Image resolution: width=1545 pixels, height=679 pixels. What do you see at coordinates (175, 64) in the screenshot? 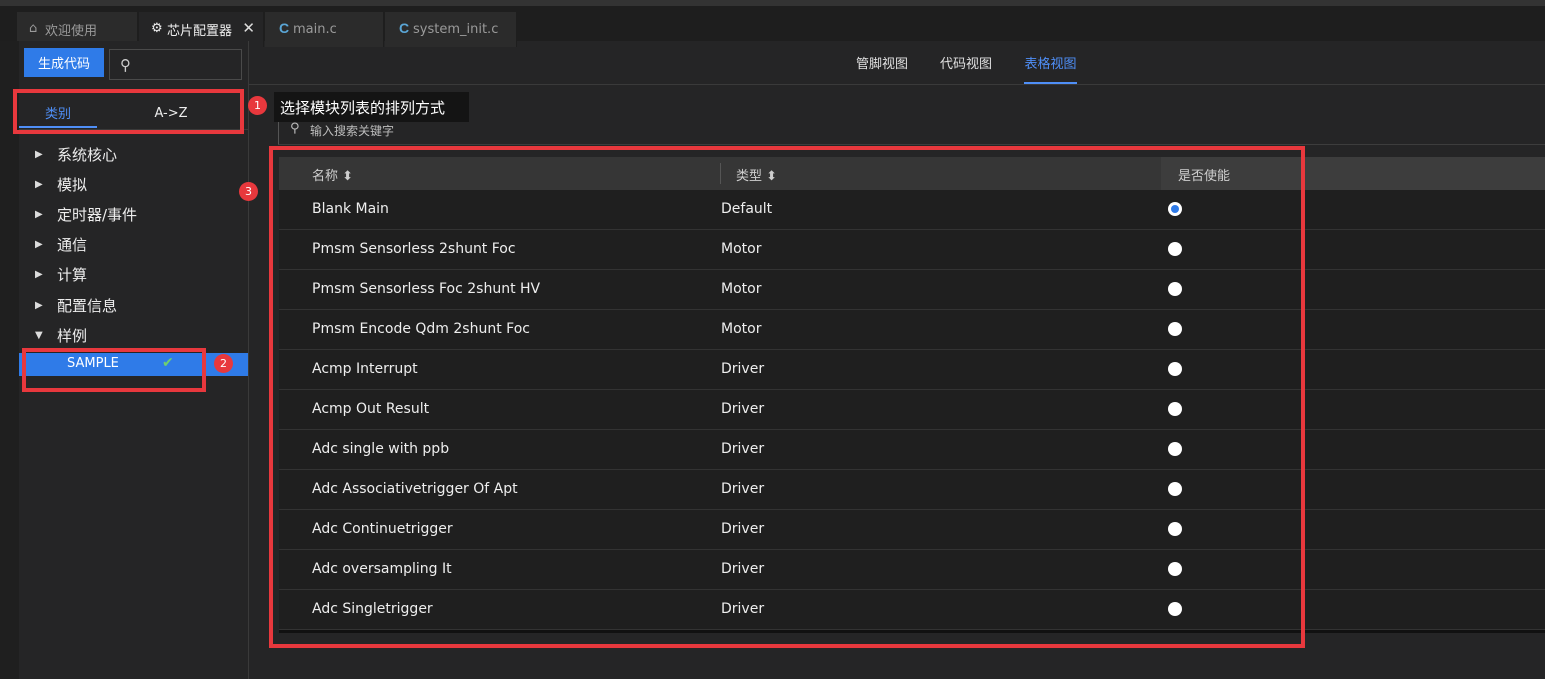
I see `module-search-input: ⚲` at bounding box center [175, 64].